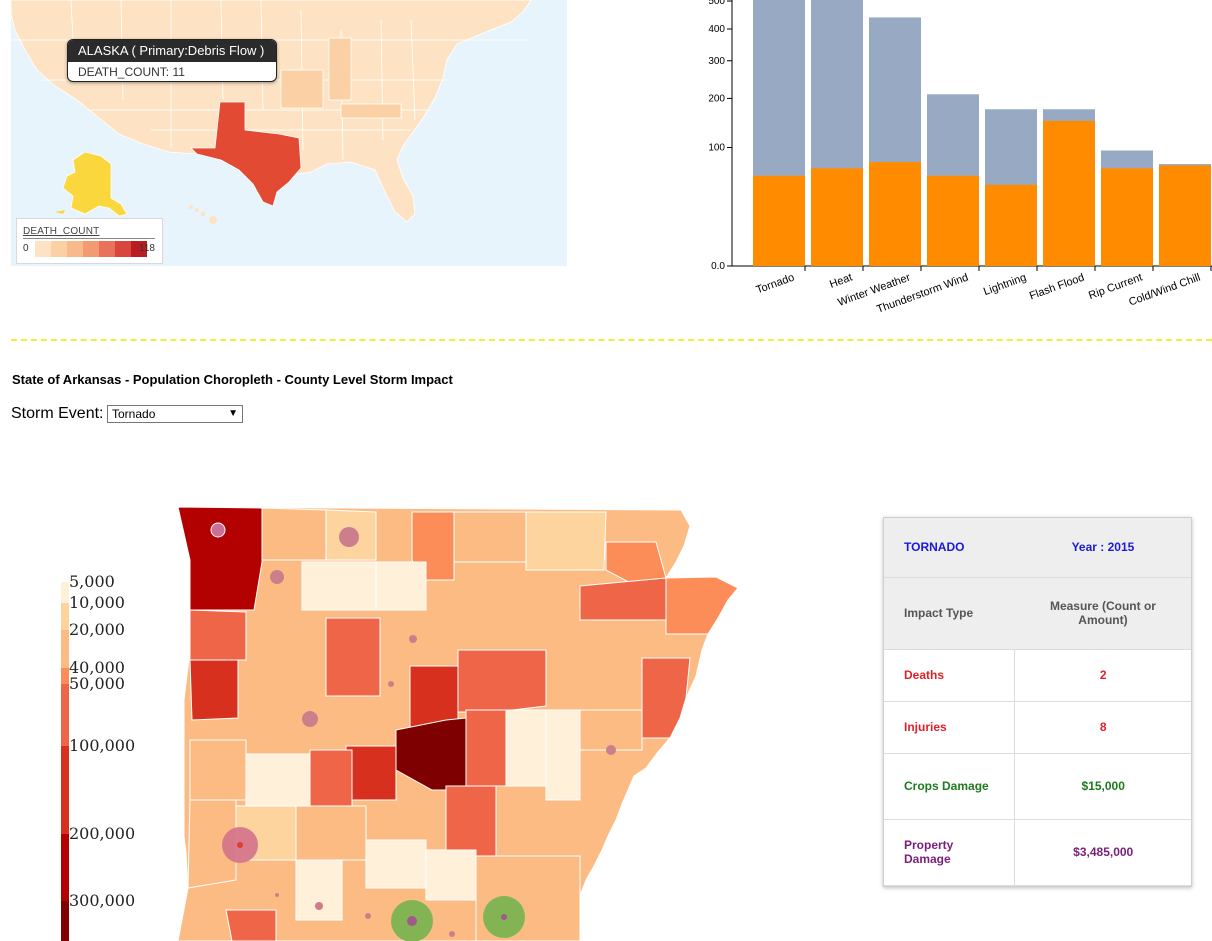 This screenshot has width=1212, height=941. What do you see at coordinates (371, 111) in the screenshot?
I see `tennessee-state` at bounding box center [371, 111].